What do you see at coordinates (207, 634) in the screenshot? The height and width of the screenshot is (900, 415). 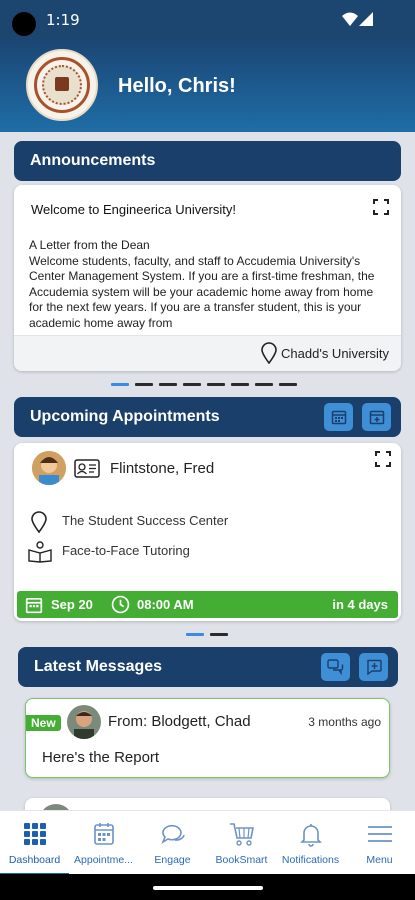 I see `appointments-pager` at bounding box center [207, 634].